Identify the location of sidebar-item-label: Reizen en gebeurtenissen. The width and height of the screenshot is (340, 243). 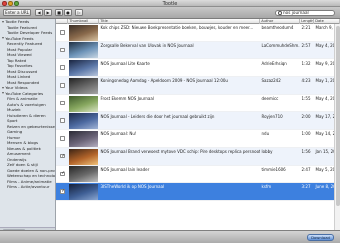
(31, 126).